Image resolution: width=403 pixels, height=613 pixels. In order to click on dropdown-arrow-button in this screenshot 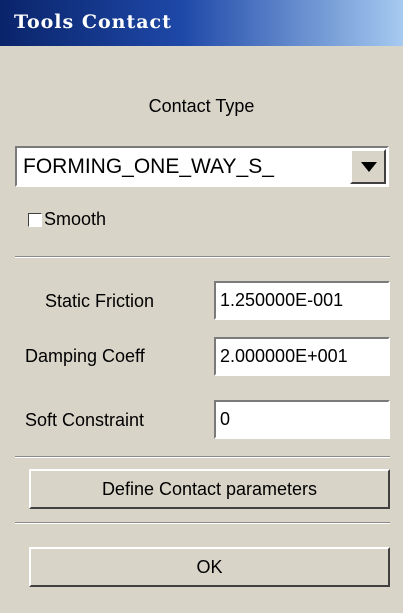, I will do `click(368, 166)`.